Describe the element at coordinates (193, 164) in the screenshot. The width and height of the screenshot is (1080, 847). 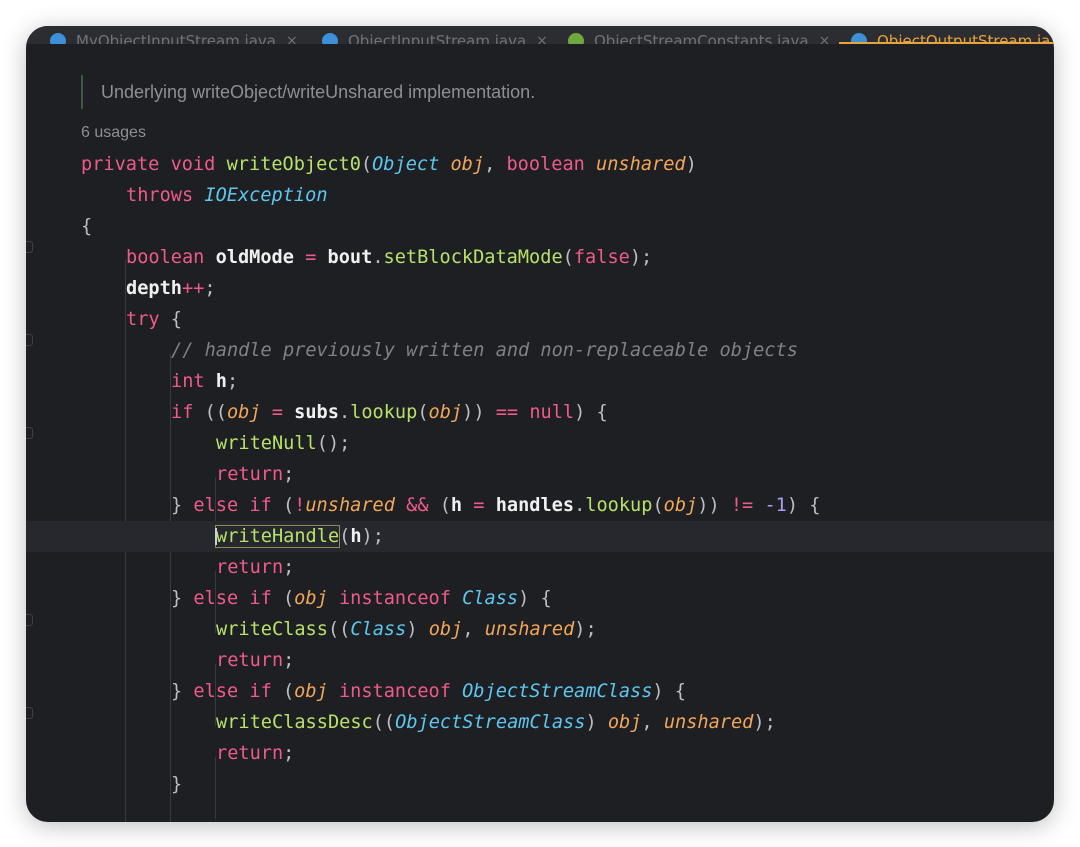
I see `keyword: void` at that location.